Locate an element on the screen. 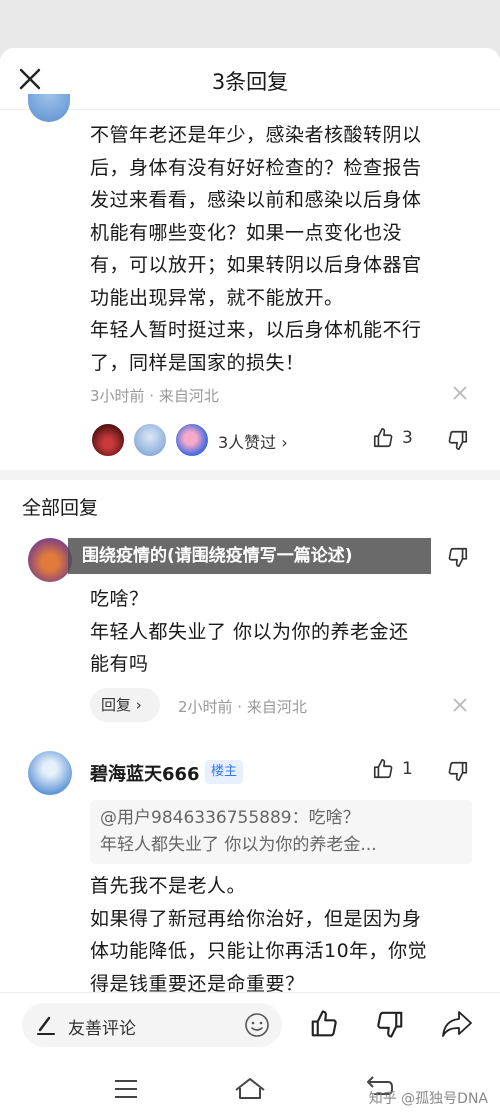 This screenshot has height=1114, width=500. main-comment-meta: 3小时前 · 来自河北 is located at coordinates (154, 396).